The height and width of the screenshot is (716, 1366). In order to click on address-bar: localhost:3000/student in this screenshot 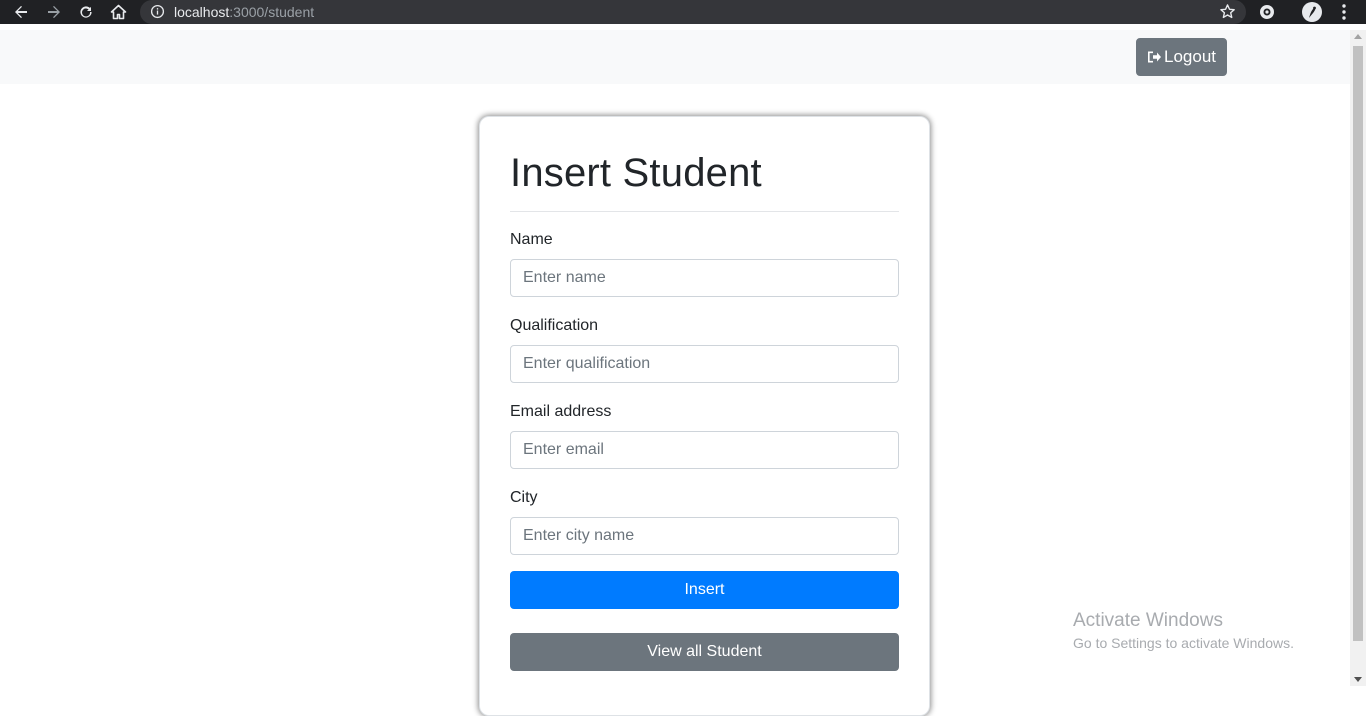, I will do `click(693, 12)`.